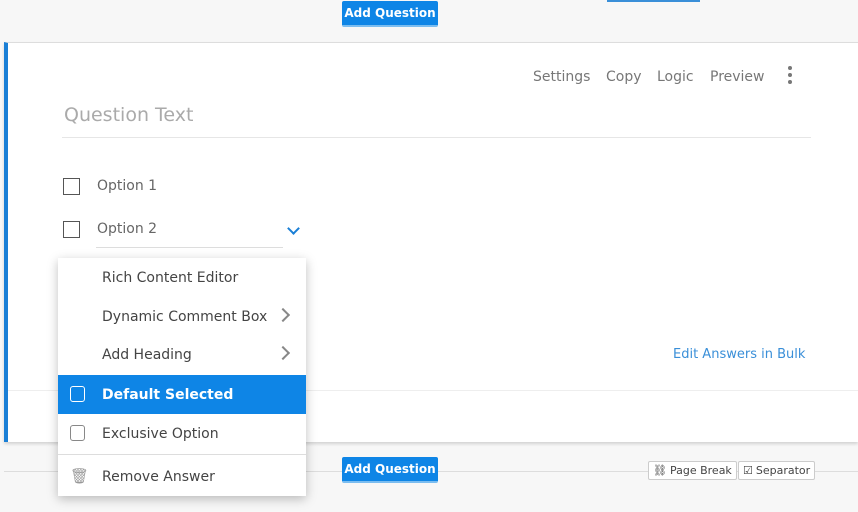 The height and width of the screenshot is (512, 858). What do you see at coordinates (737, 77) in the screenshot?
I see `preview-link: Preview` at bounding box center [737, 77].